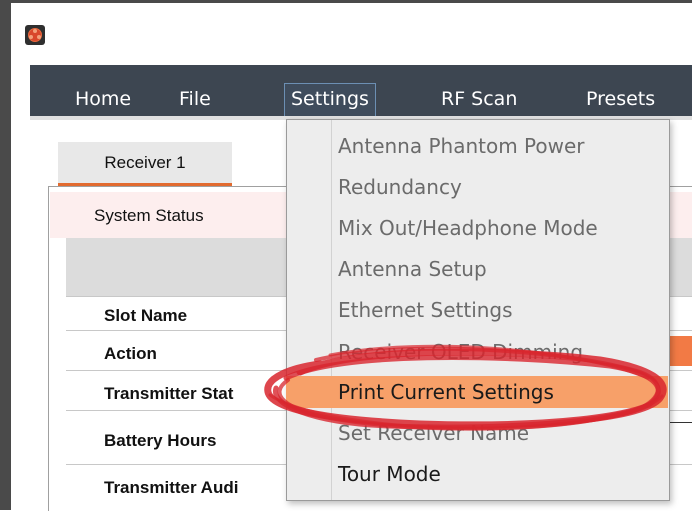  What do you see at coordinates (412, 269) in the screenshot?
I see `menu-item-antenna-setup: Antenna Setup` at bounding box center [412, 269].